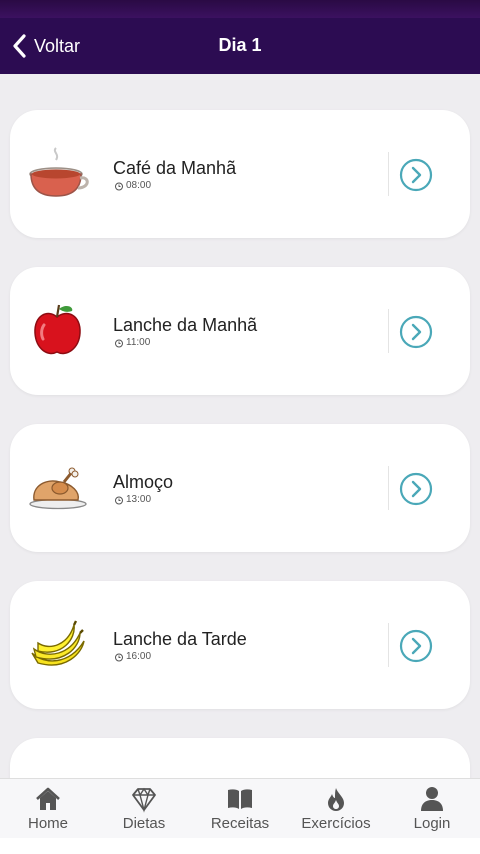 The image size is (480, 854). Describe the element at coordinates (59, 172) in the screenshot. I see `coffee-cup-icon` at that location.